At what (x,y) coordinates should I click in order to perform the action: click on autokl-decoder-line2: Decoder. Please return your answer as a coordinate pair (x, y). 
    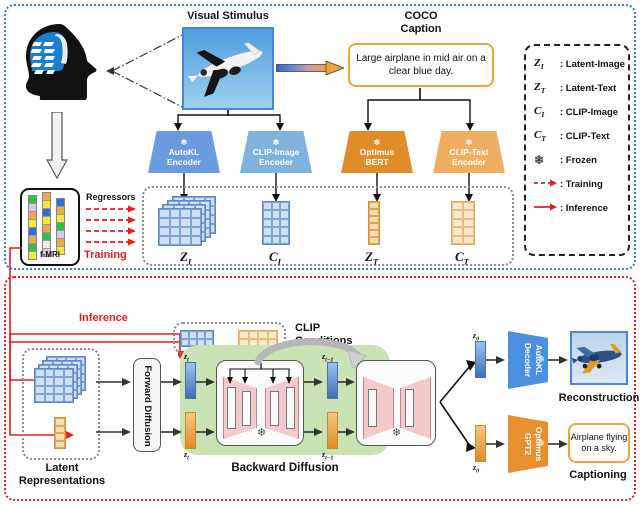
    Looking at the image, I should click on (528, 359).